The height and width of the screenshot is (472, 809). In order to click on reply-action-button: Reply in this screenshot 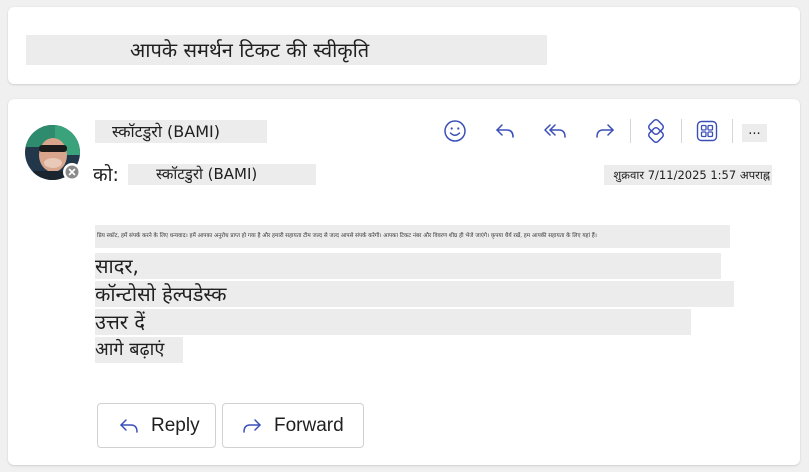, I will do `click(156, 425)`.